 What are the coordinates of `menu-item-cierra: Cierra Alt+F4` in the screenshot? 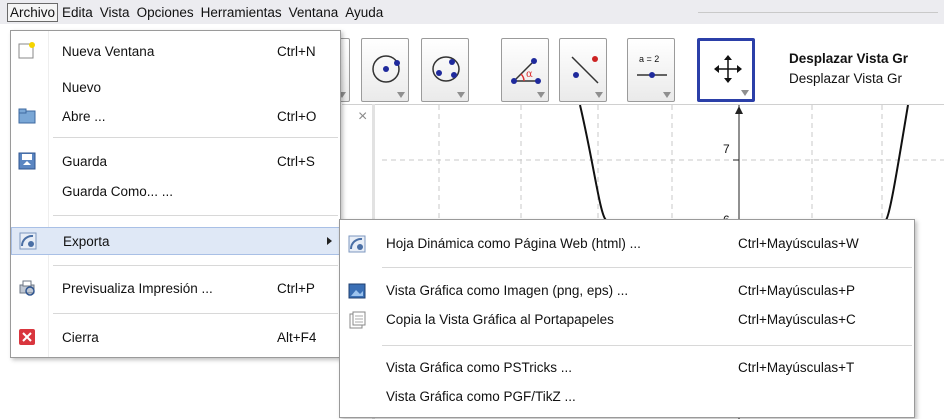 It's located at (175, 337).